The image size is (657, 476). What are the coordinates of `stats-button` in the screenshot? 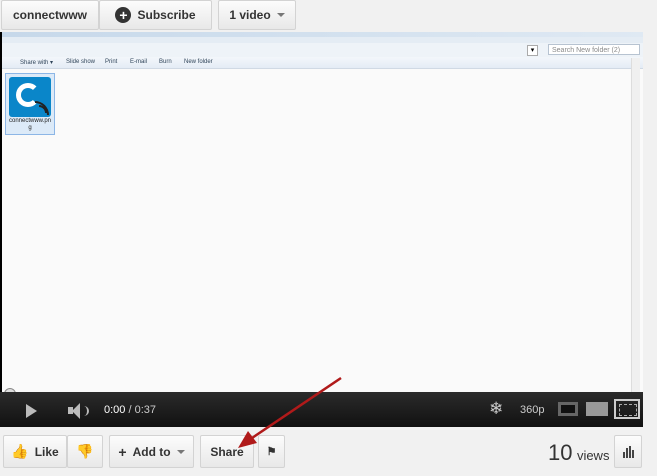 It's located at (628, 451).